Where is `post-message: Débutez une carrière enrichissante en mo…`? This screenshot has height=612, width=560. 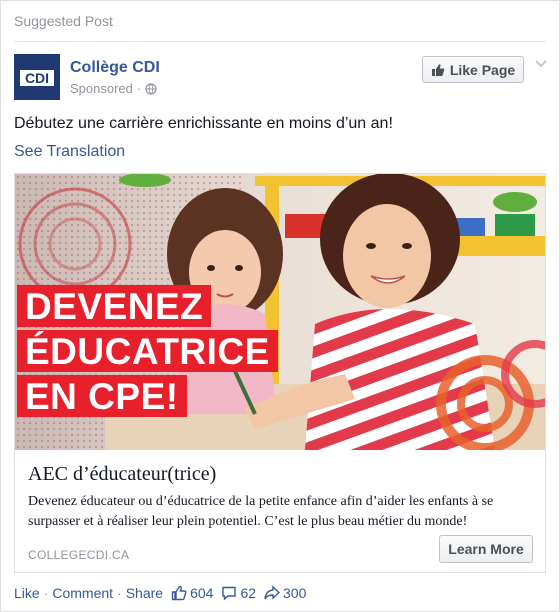
post-message: Débutez une carrière enrichissante en mo… is located at coordinates (203, 123).